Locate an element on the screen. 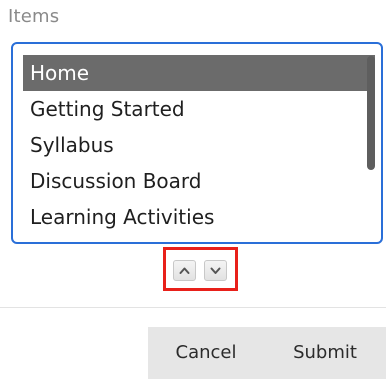 The width and height of the screenshot is (386, 379). footer-button-bar: Cancel Submit is located at coordinates (267, 353).